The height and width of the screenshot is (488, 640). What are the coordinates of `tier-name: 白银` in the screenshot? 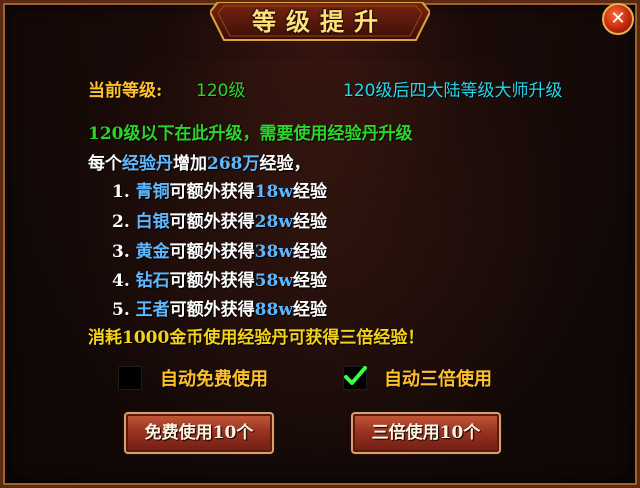 It's located at (152, 222).